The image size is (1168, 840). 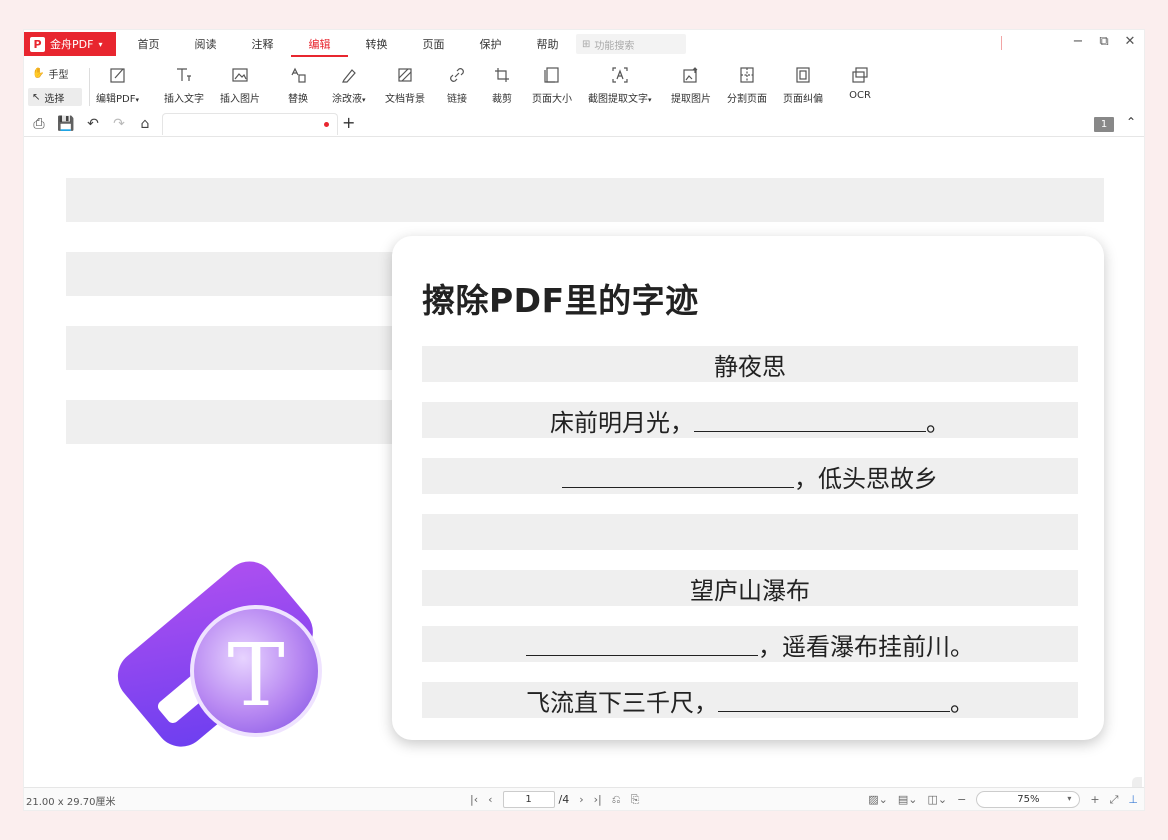 What do you see at coordinates (547, 44) in the screenshot?
I see `menu-help: 帮助` at bounding box center [547, 44].